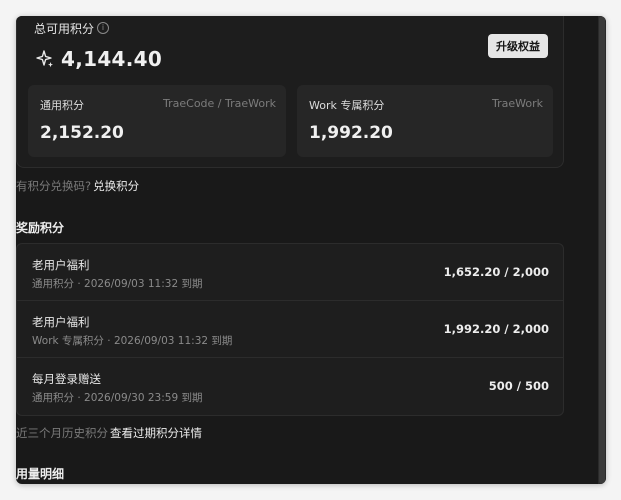  I want to click on history-prompt: 近三个月历史积分, so click(62, 433).